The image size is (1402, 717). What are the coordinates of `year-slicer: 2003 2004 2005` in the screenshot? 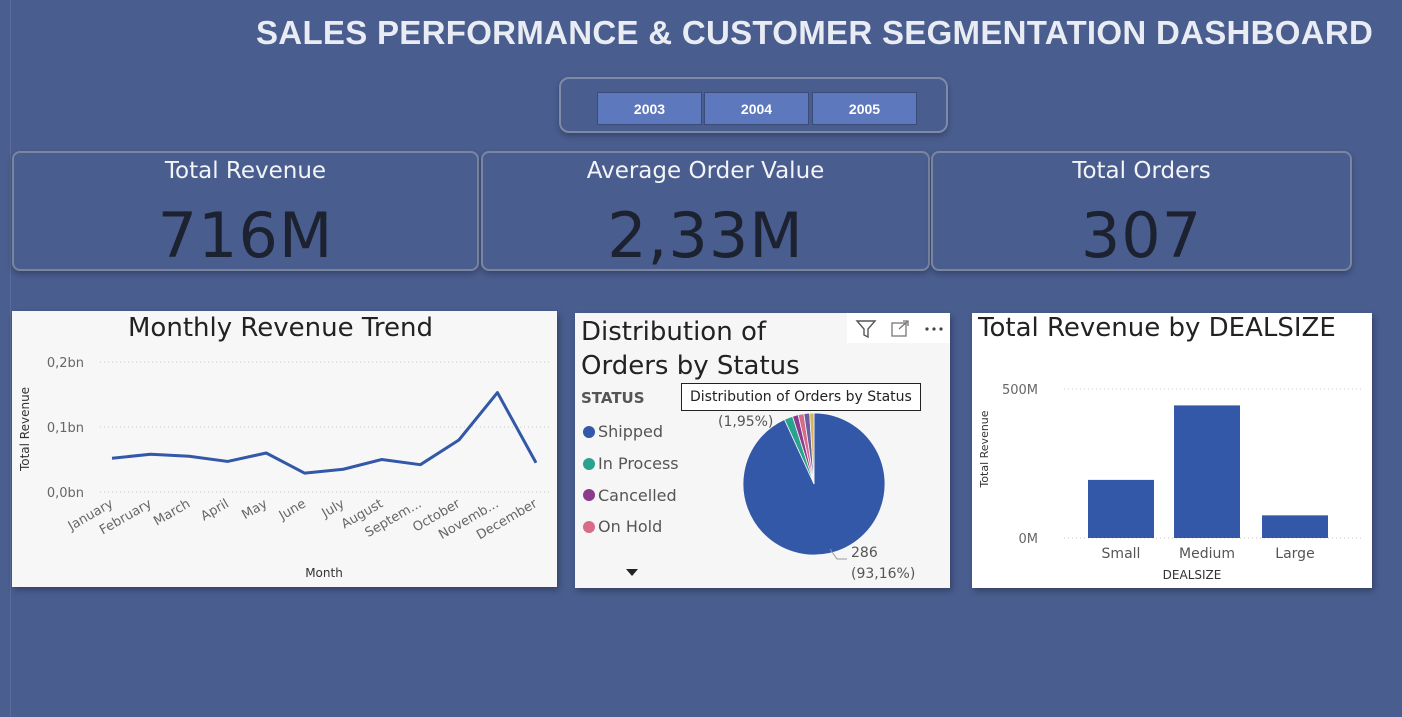 It's located at (753, 105).